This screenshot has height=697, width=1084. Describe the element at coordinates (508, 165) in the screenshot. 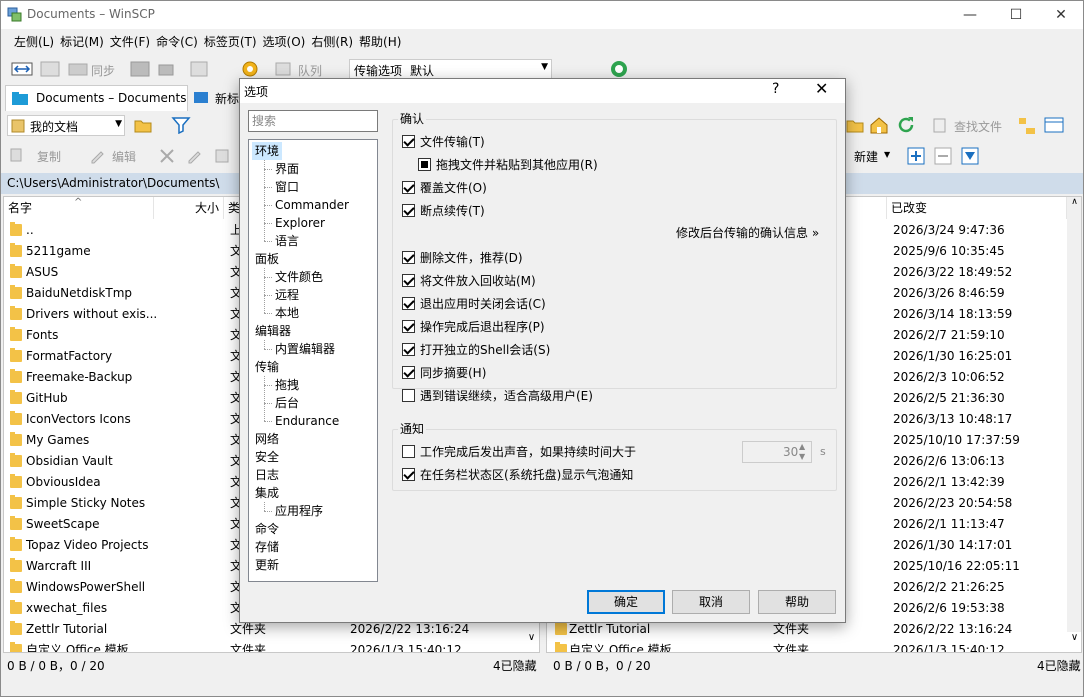

I see `confirm-checkbox: 拖拽文件并粘贴到其他应用(R)` at that location.